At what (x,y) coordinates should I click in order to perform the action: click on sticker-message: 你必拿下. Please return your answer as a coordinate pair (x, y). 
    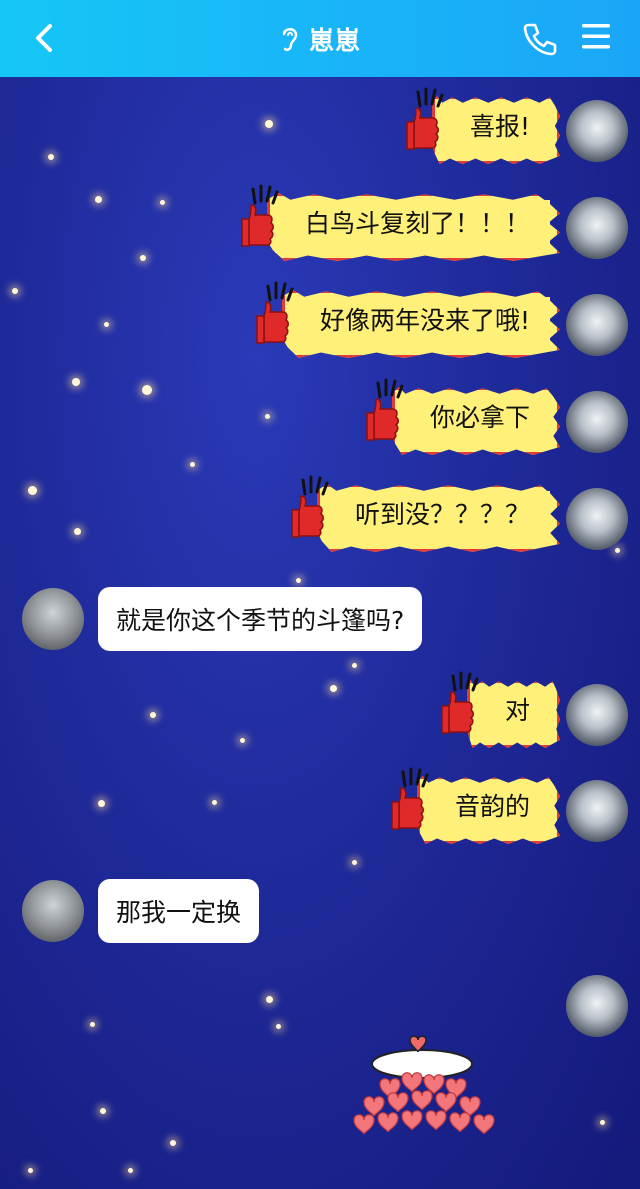
    Looking at the image, I should click on (462, 419).